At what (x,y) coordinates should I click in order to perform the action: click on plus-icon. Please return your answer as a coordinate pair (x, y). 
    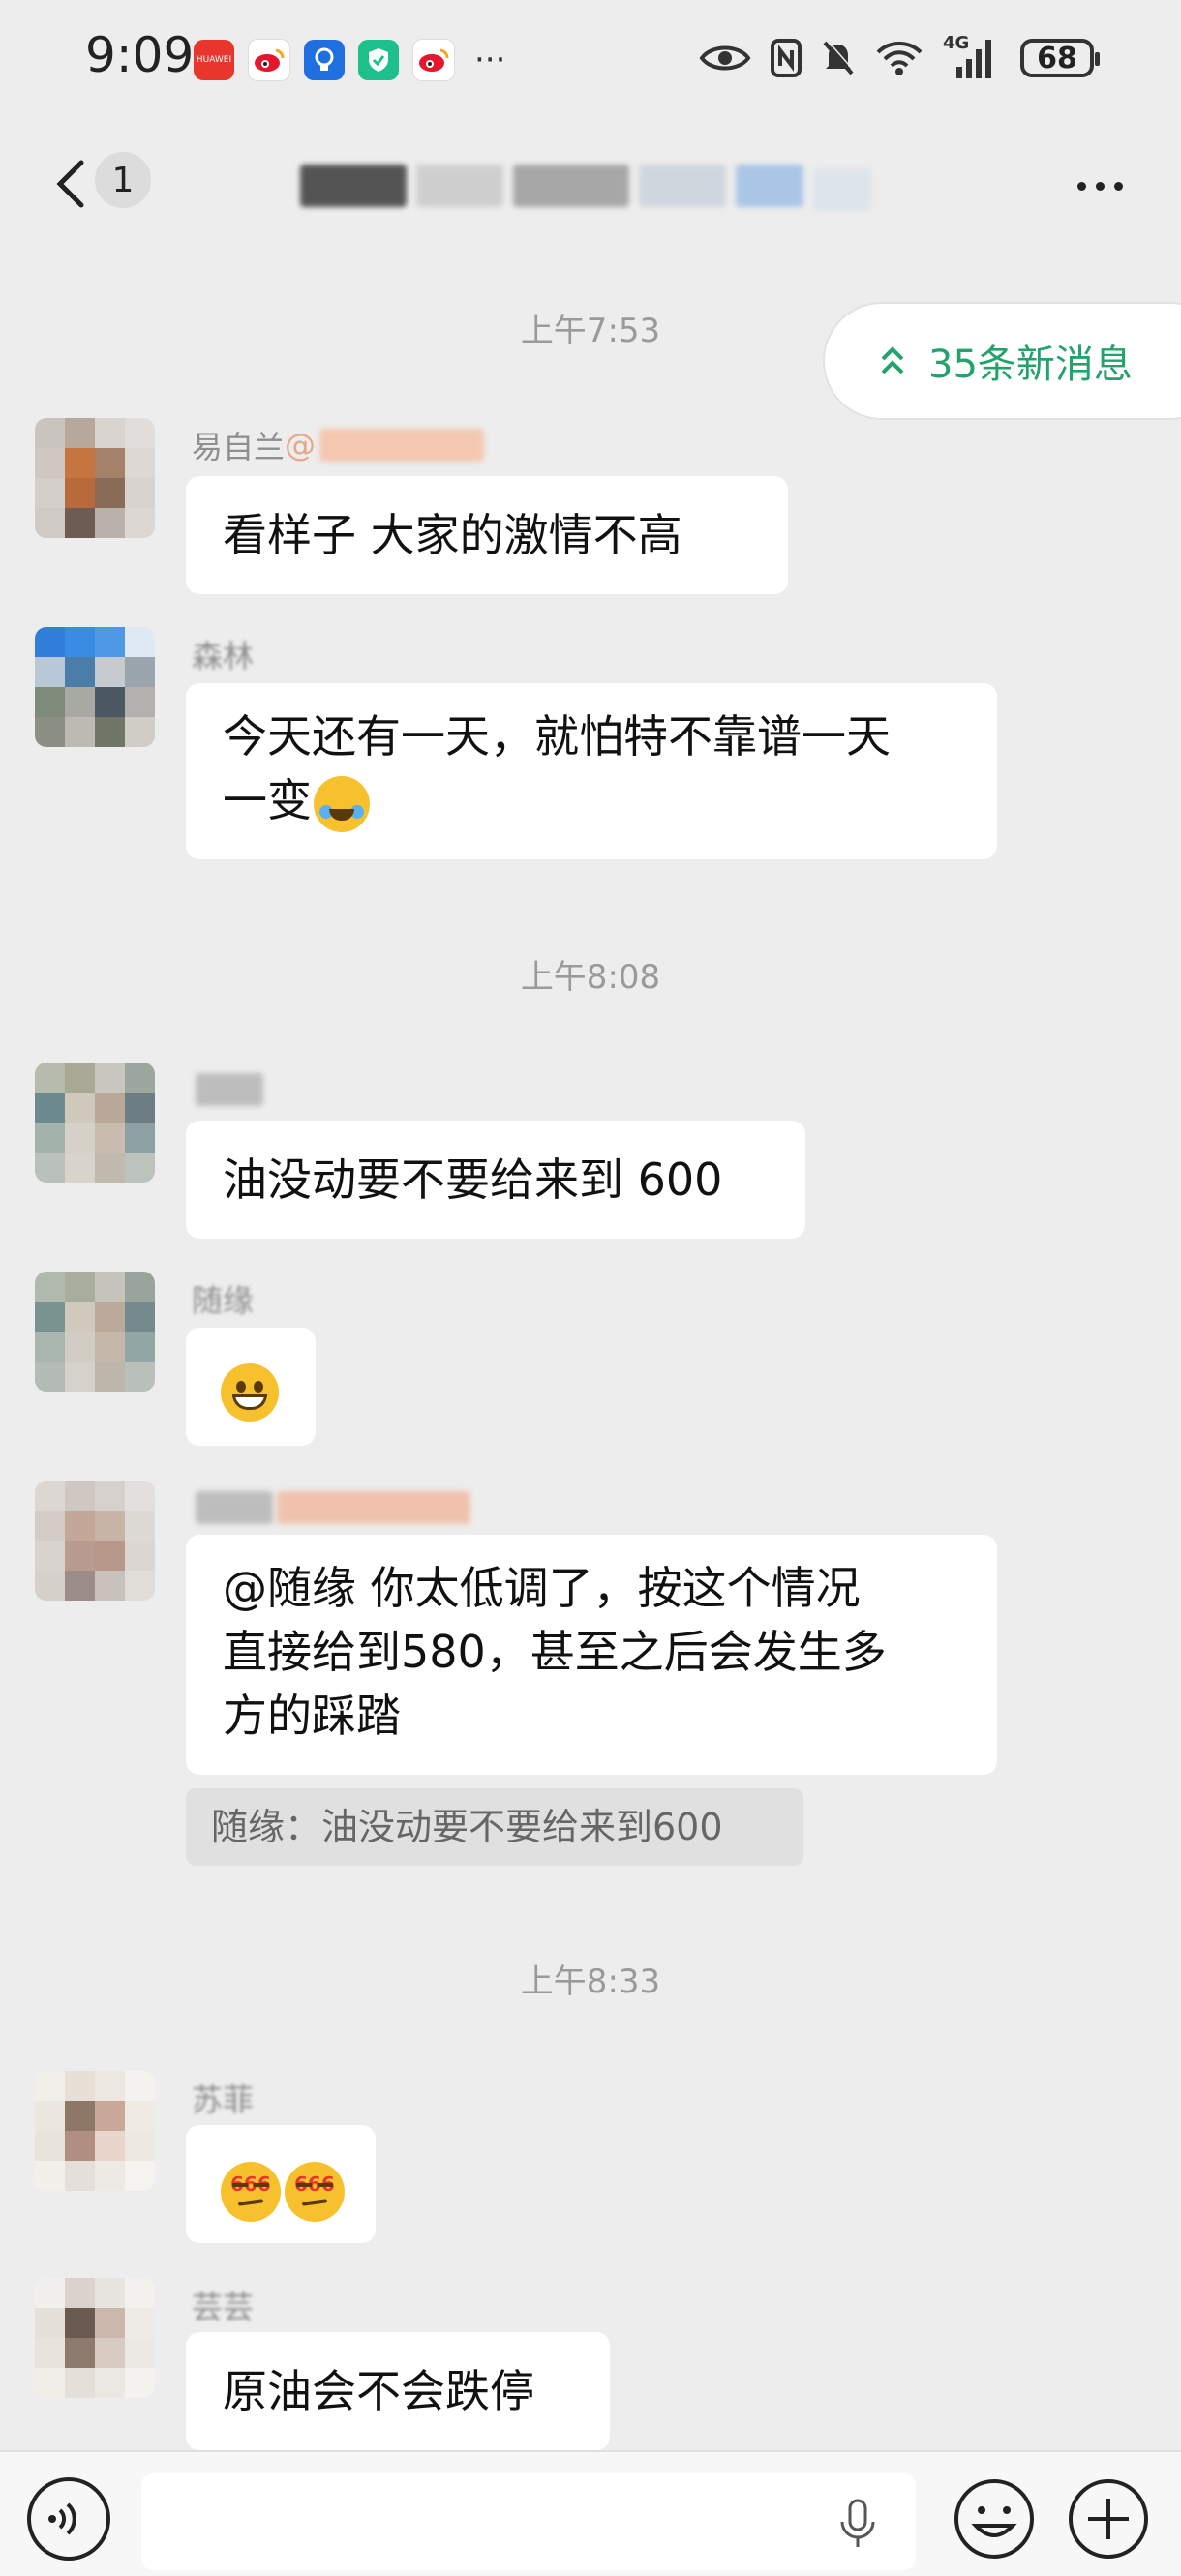
    Looking at the image, I should click on (1108, 2519).